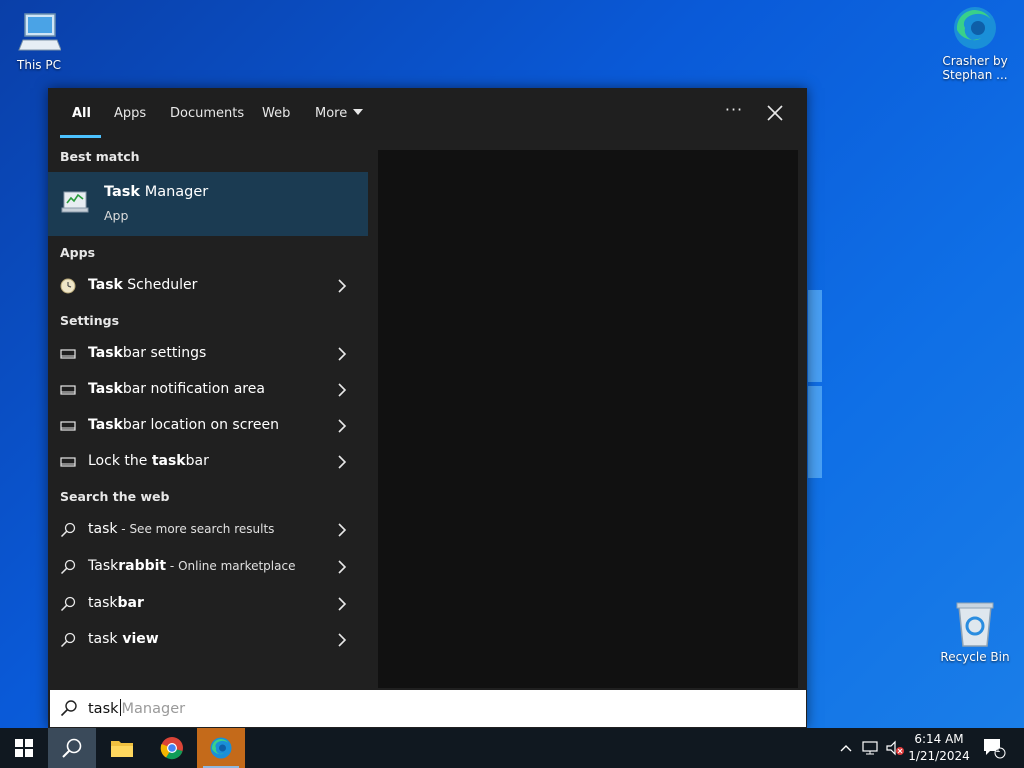 Image resolution: width=1024 pixels, height=768 pixels. What do you see at coordinates (181, 529) in the screenshot?
I see `result-label: task - See more search results` at bounding box center [181, 529].